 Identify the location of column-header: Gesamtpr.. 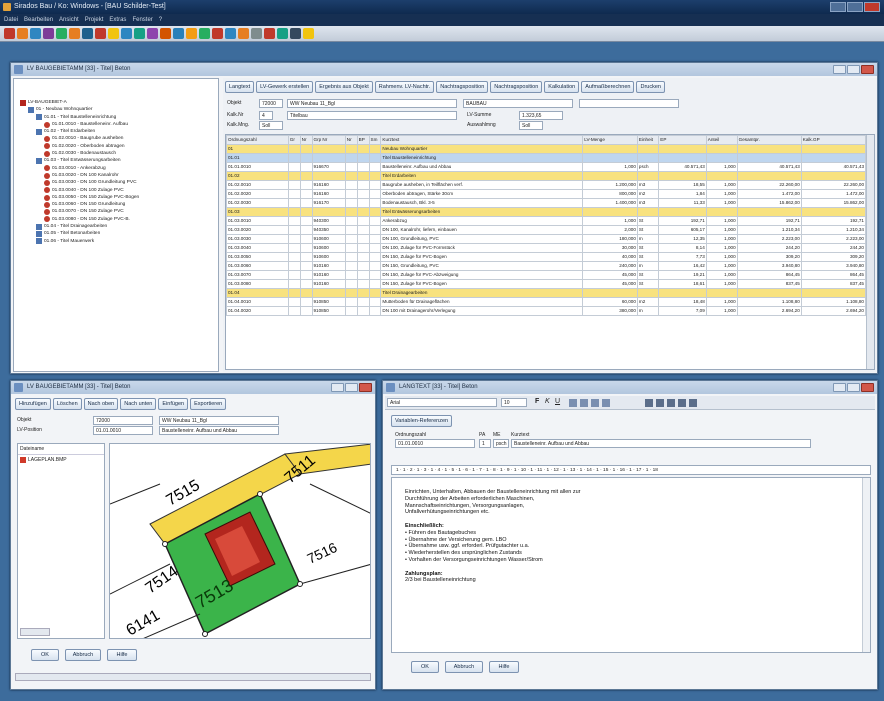
(769, 140).